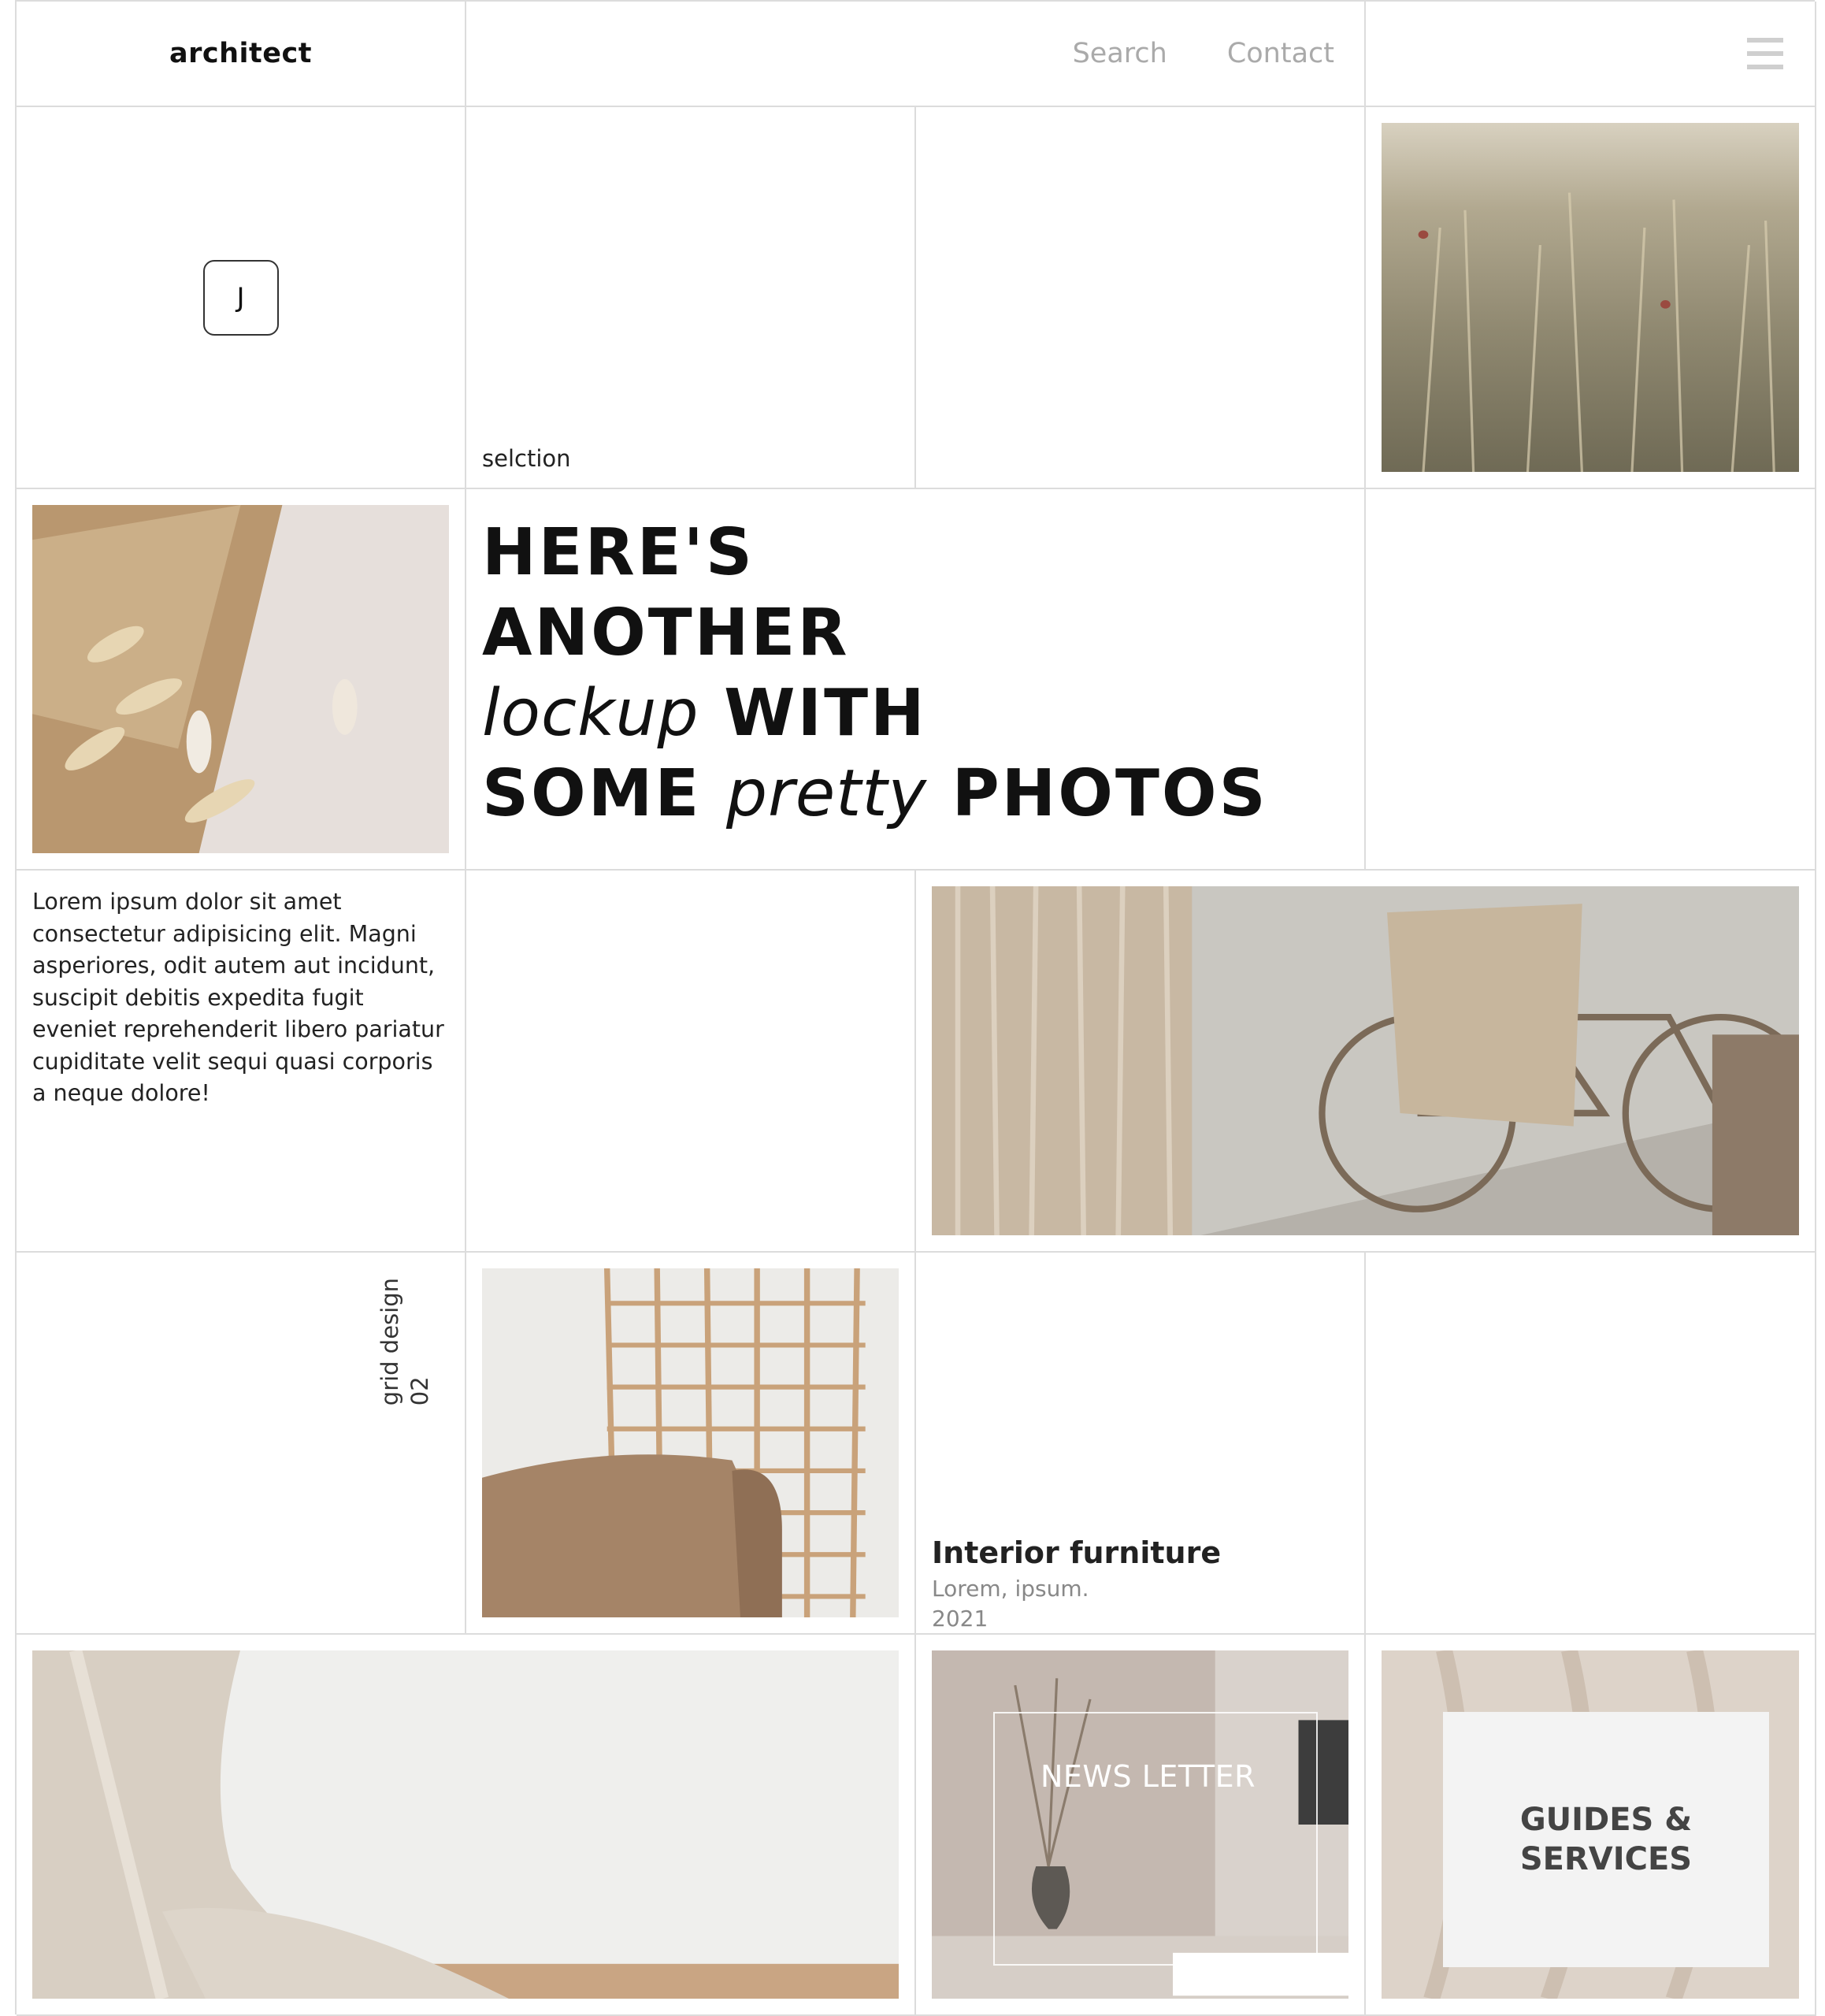 The image size is (1825, 2016). I want to click on headline-some: SOME, so click(592, 793).